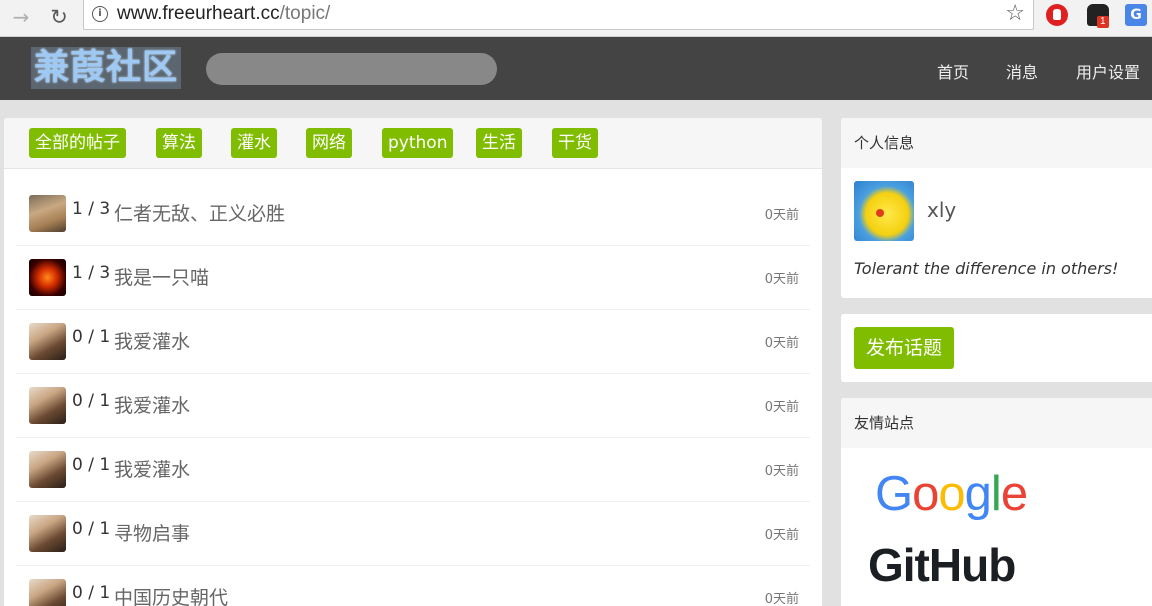  Describe the element at coordinates (986, 268) in the screenshot. I see `user-signature: Tolerant the difference in others!` at that location.